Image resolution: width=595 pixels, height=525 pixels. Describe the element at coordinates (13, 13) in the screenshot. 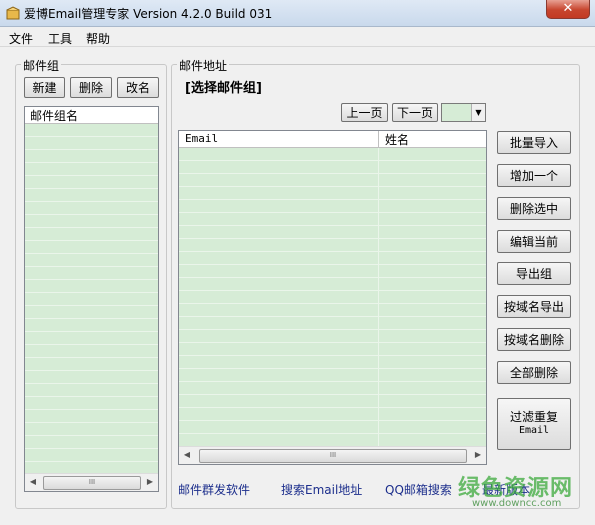

I see `app-icon` at that location.